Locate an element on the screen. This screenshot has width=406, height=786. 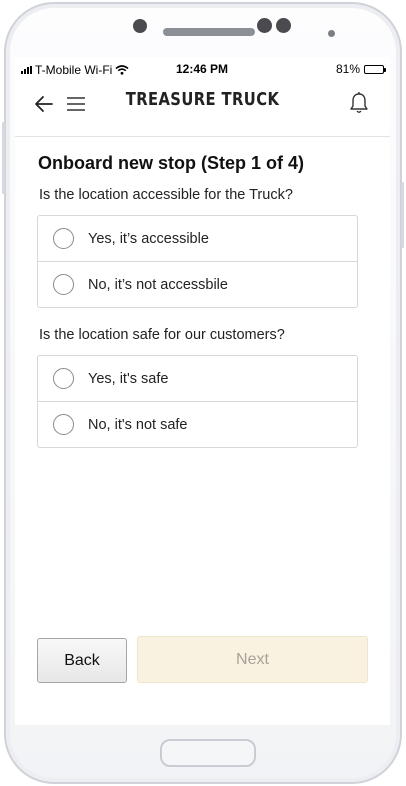
radio-option-label: Yes, it's safe is located at coordinates (128, 378).